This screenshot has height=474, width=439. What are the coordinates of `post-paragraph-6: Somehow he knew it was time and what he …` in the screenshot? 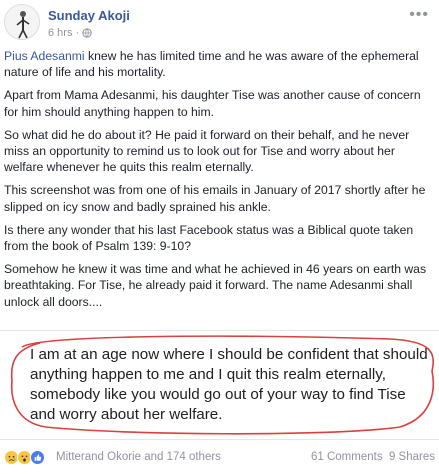 It's located at (215, 285).